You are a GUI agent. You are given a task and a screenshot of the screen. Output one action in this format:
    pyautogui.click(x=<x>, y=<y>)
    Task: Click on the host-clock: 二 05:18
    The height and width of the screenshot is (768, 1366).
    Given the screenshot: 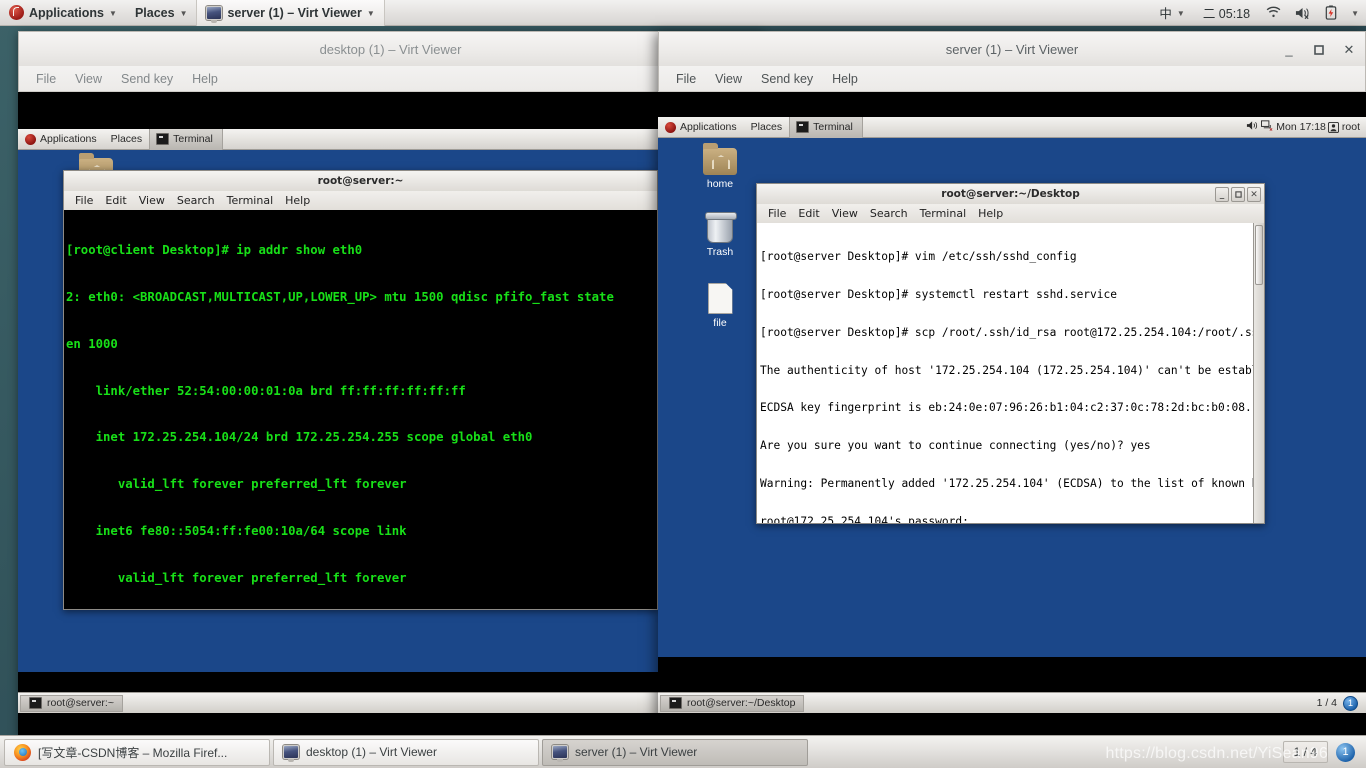 What is the action you would take?
    pyautogui.click(x=1226, y=13)
    